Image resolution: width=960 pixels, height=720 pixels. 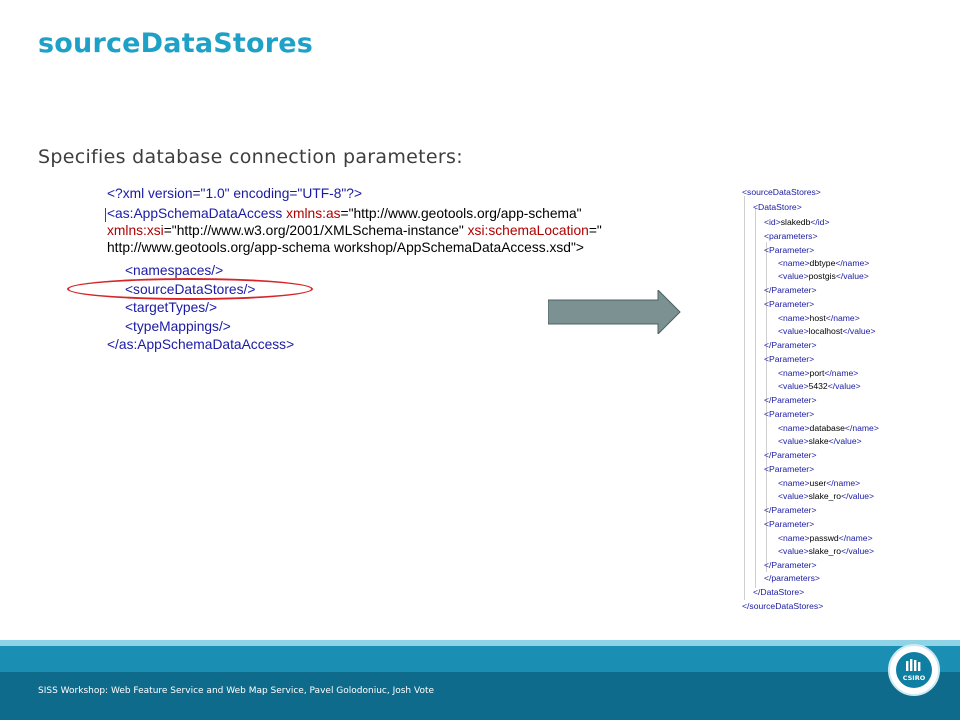 What do you see at coordinates (235, 193) in the screenshot?
I see `xml-declaration: <?xml version="1.0" encoding="UTF-8"?>` at bounding box center [235, 193].